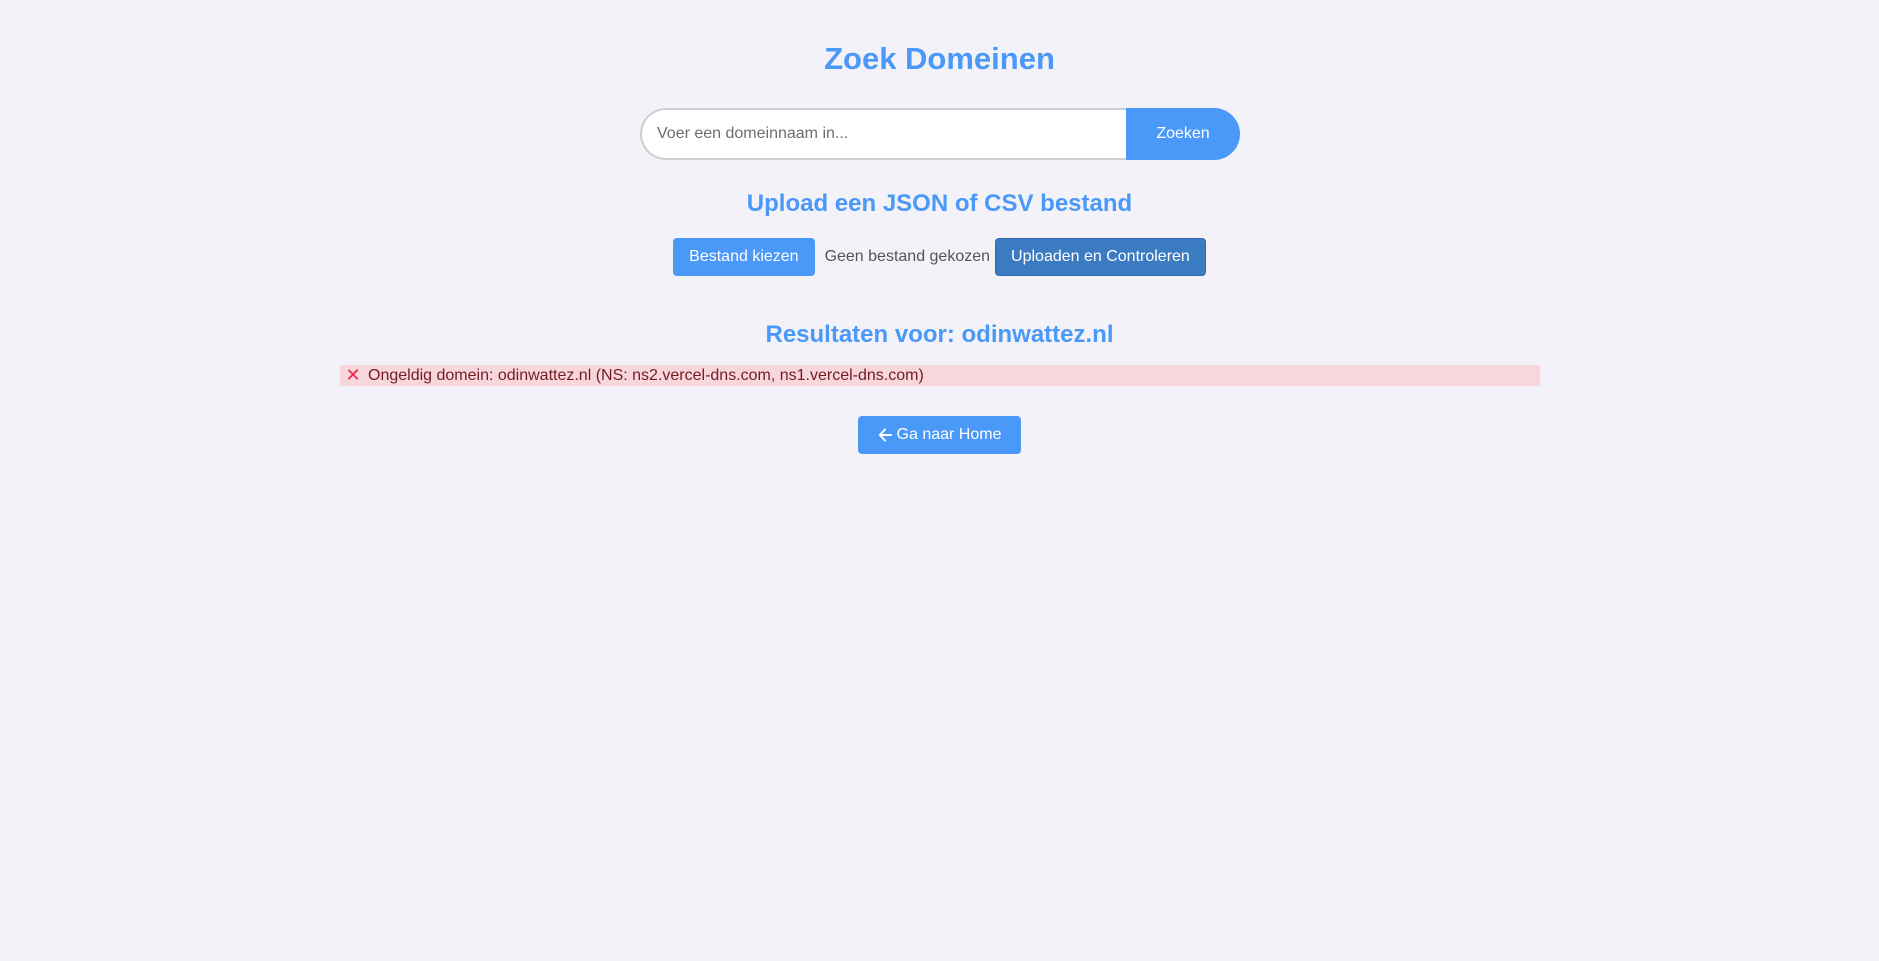 The image size is (1879, 961). Describe the element at coordinates (949, 434) in the screenshot. I see `go-home-label: Ga naar Home` at that location.